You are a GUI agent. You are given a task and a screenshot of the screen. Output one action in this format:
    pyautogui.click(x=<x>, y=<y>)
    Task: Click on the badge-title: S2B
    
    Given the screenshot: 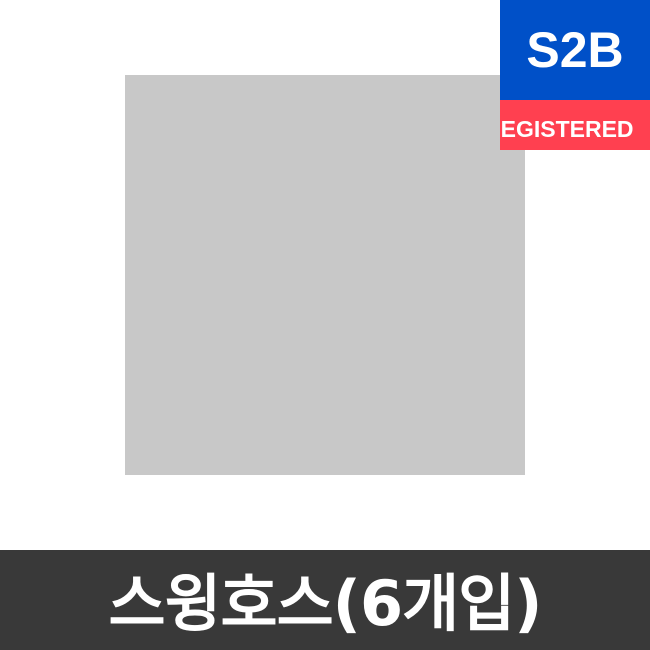 What is the action you would take?
    pyautogui.click(x=575, y=50)
    